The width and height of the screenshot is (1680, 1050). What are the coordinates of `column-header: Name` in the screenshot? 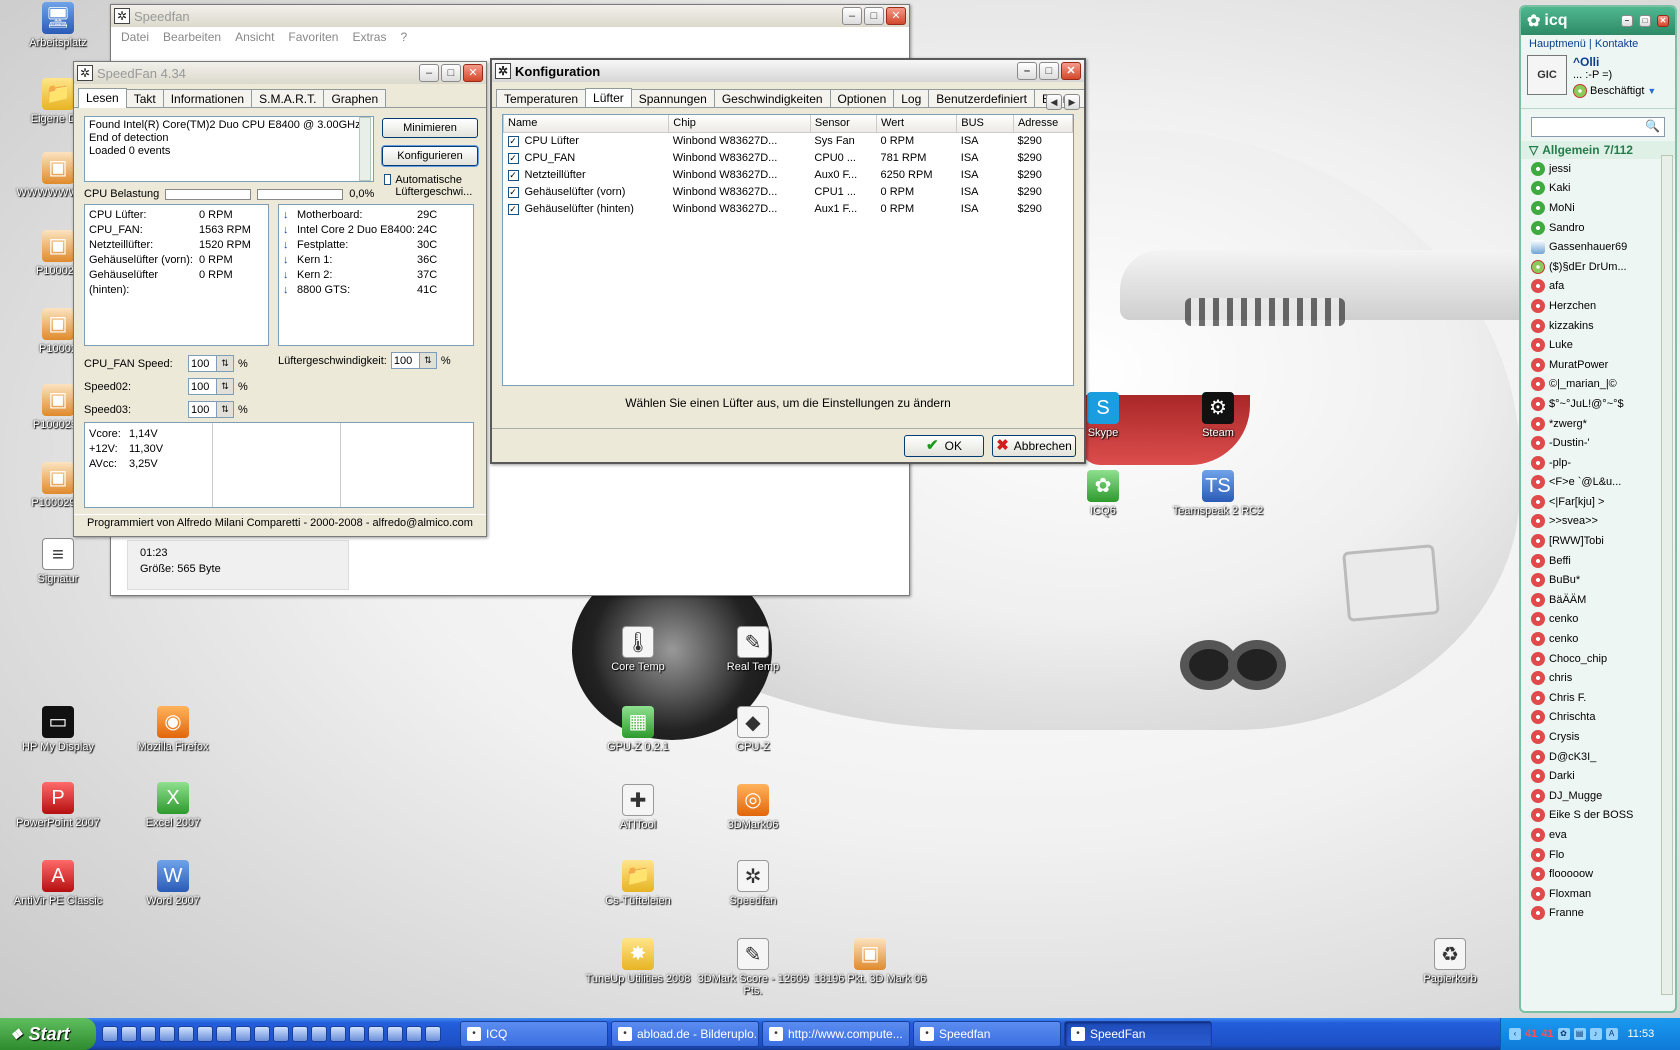 It's located at (586, 124).